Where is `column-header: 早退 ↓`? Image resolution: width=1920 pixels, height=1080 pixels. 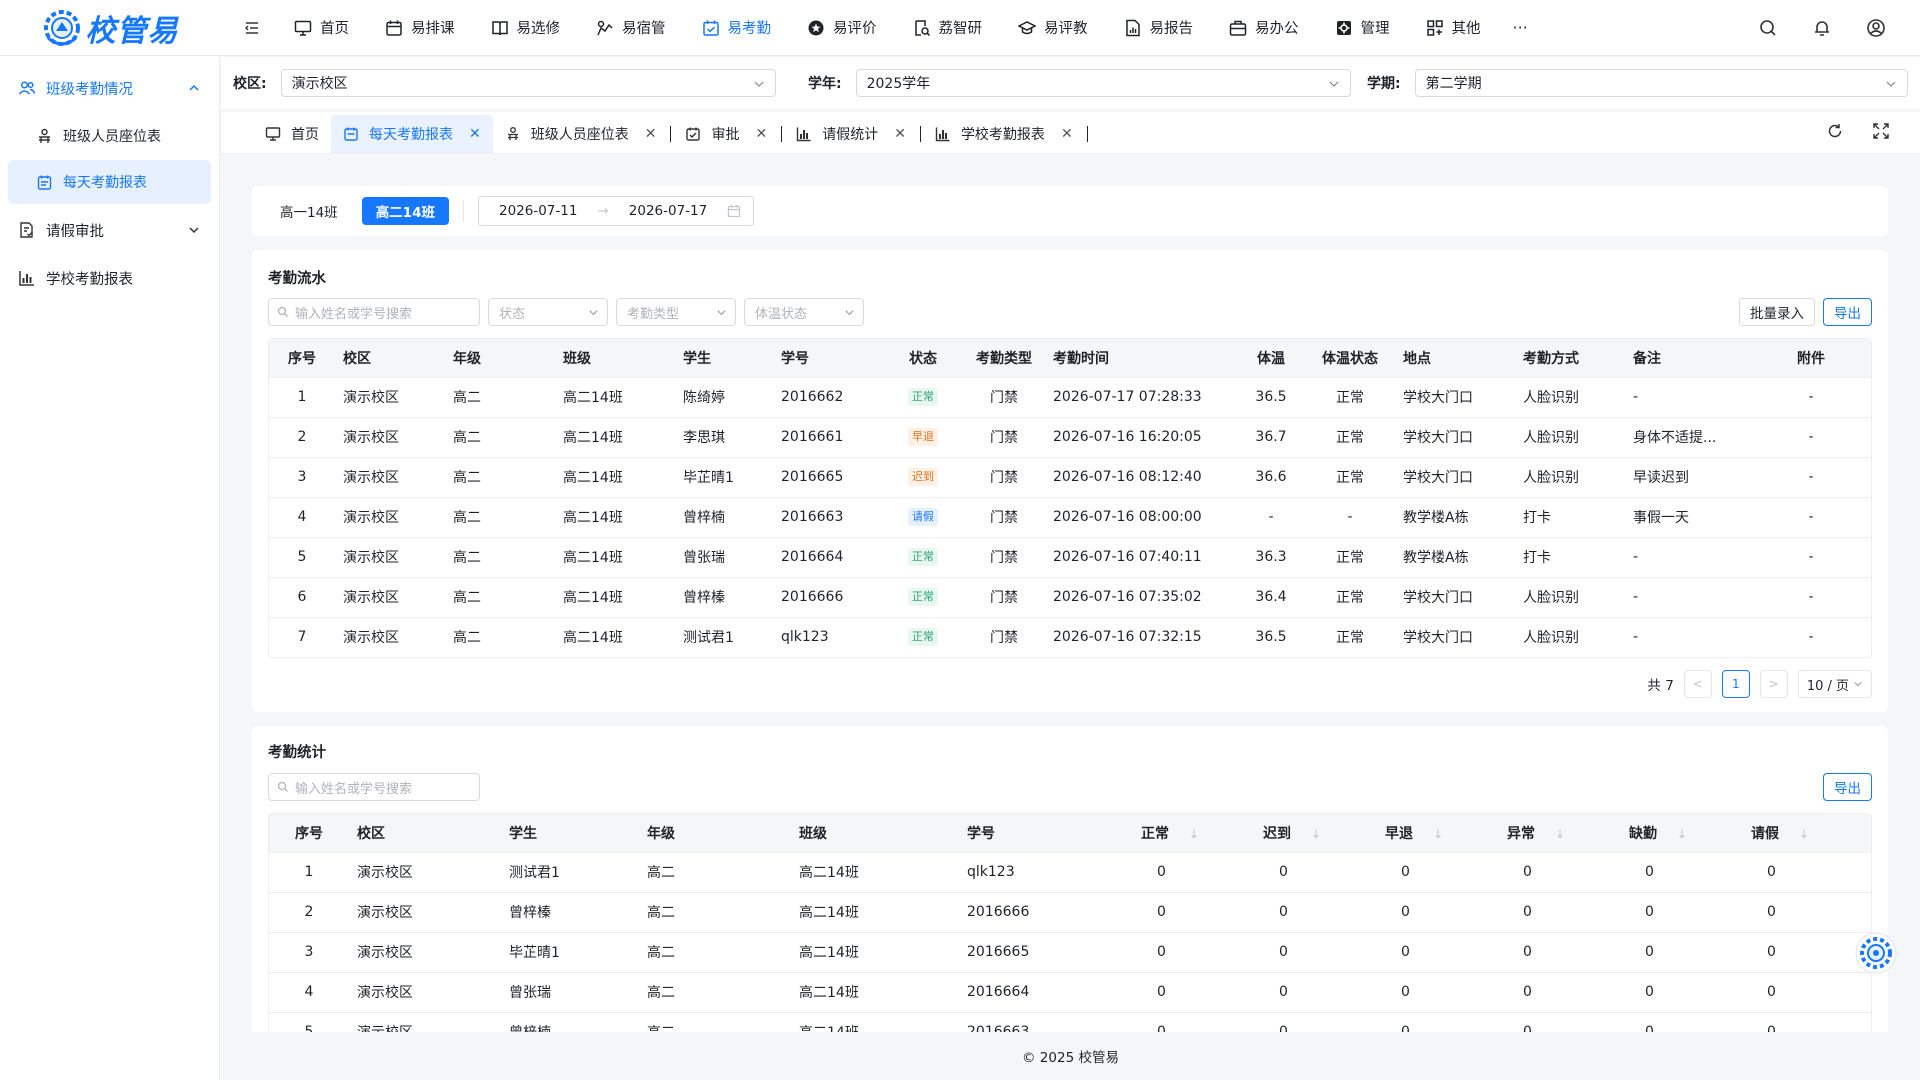
column-header: 早退 ↓ is located at coordinates (1438, 833).